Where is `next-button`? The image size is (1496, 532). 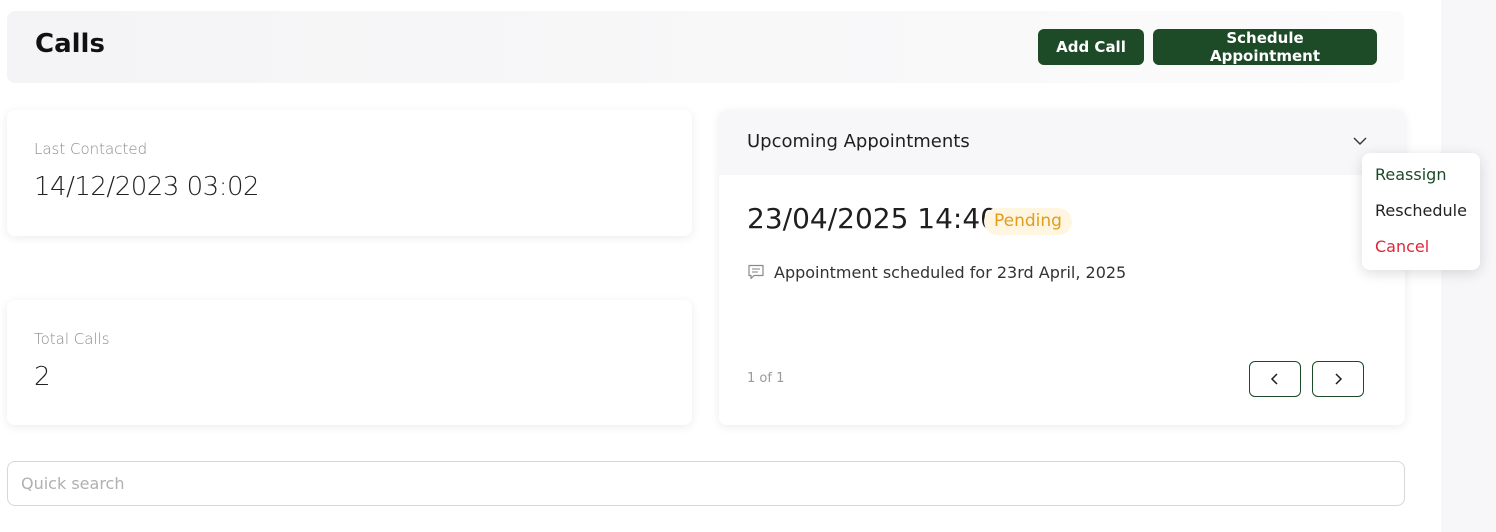
next-button is located at coordinates (1338, 379).